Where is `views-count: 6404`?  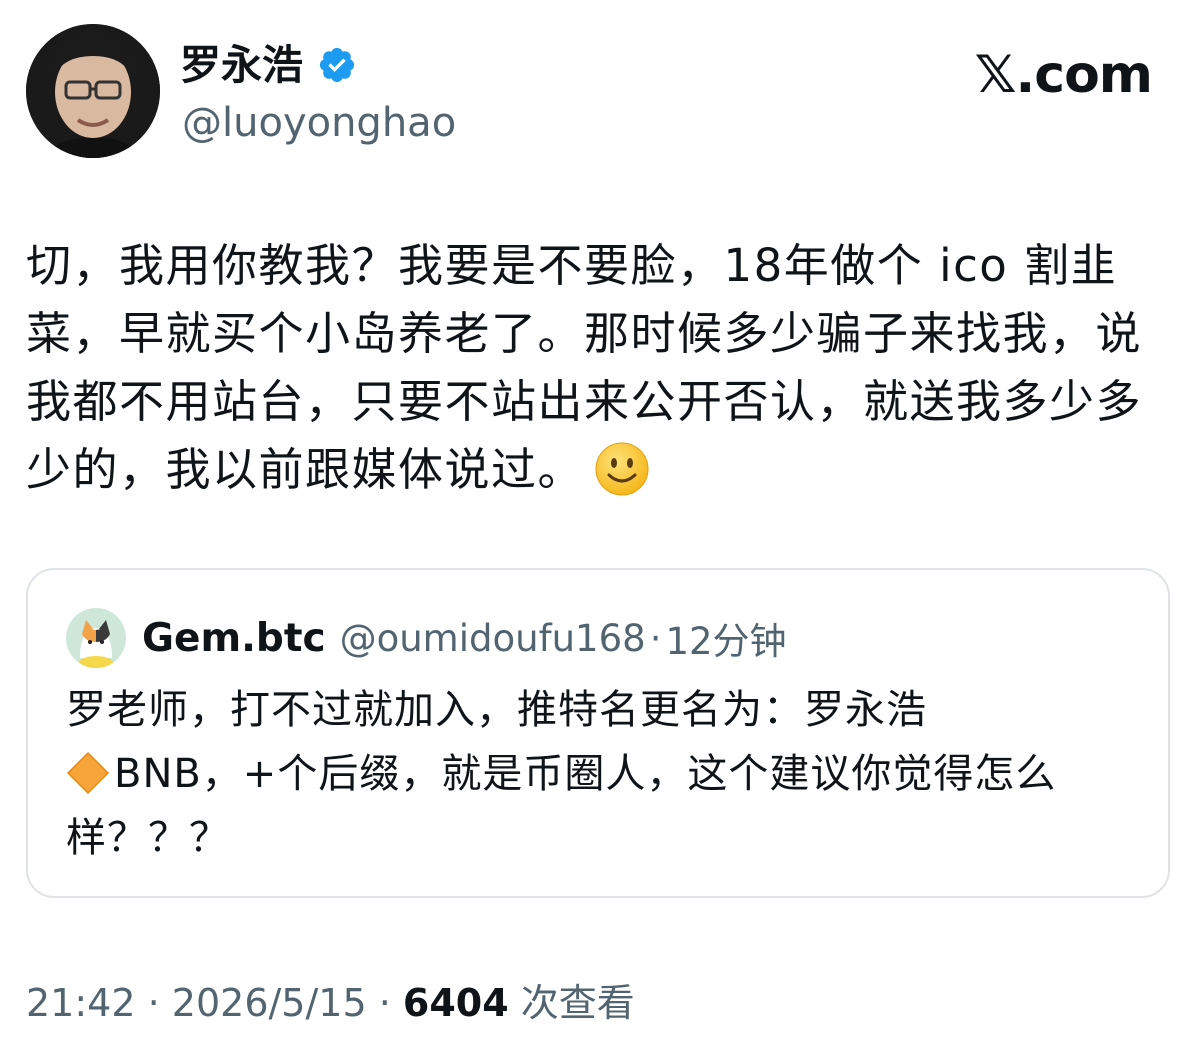 views-count: 6404 is located at coordinates (456, 1003).